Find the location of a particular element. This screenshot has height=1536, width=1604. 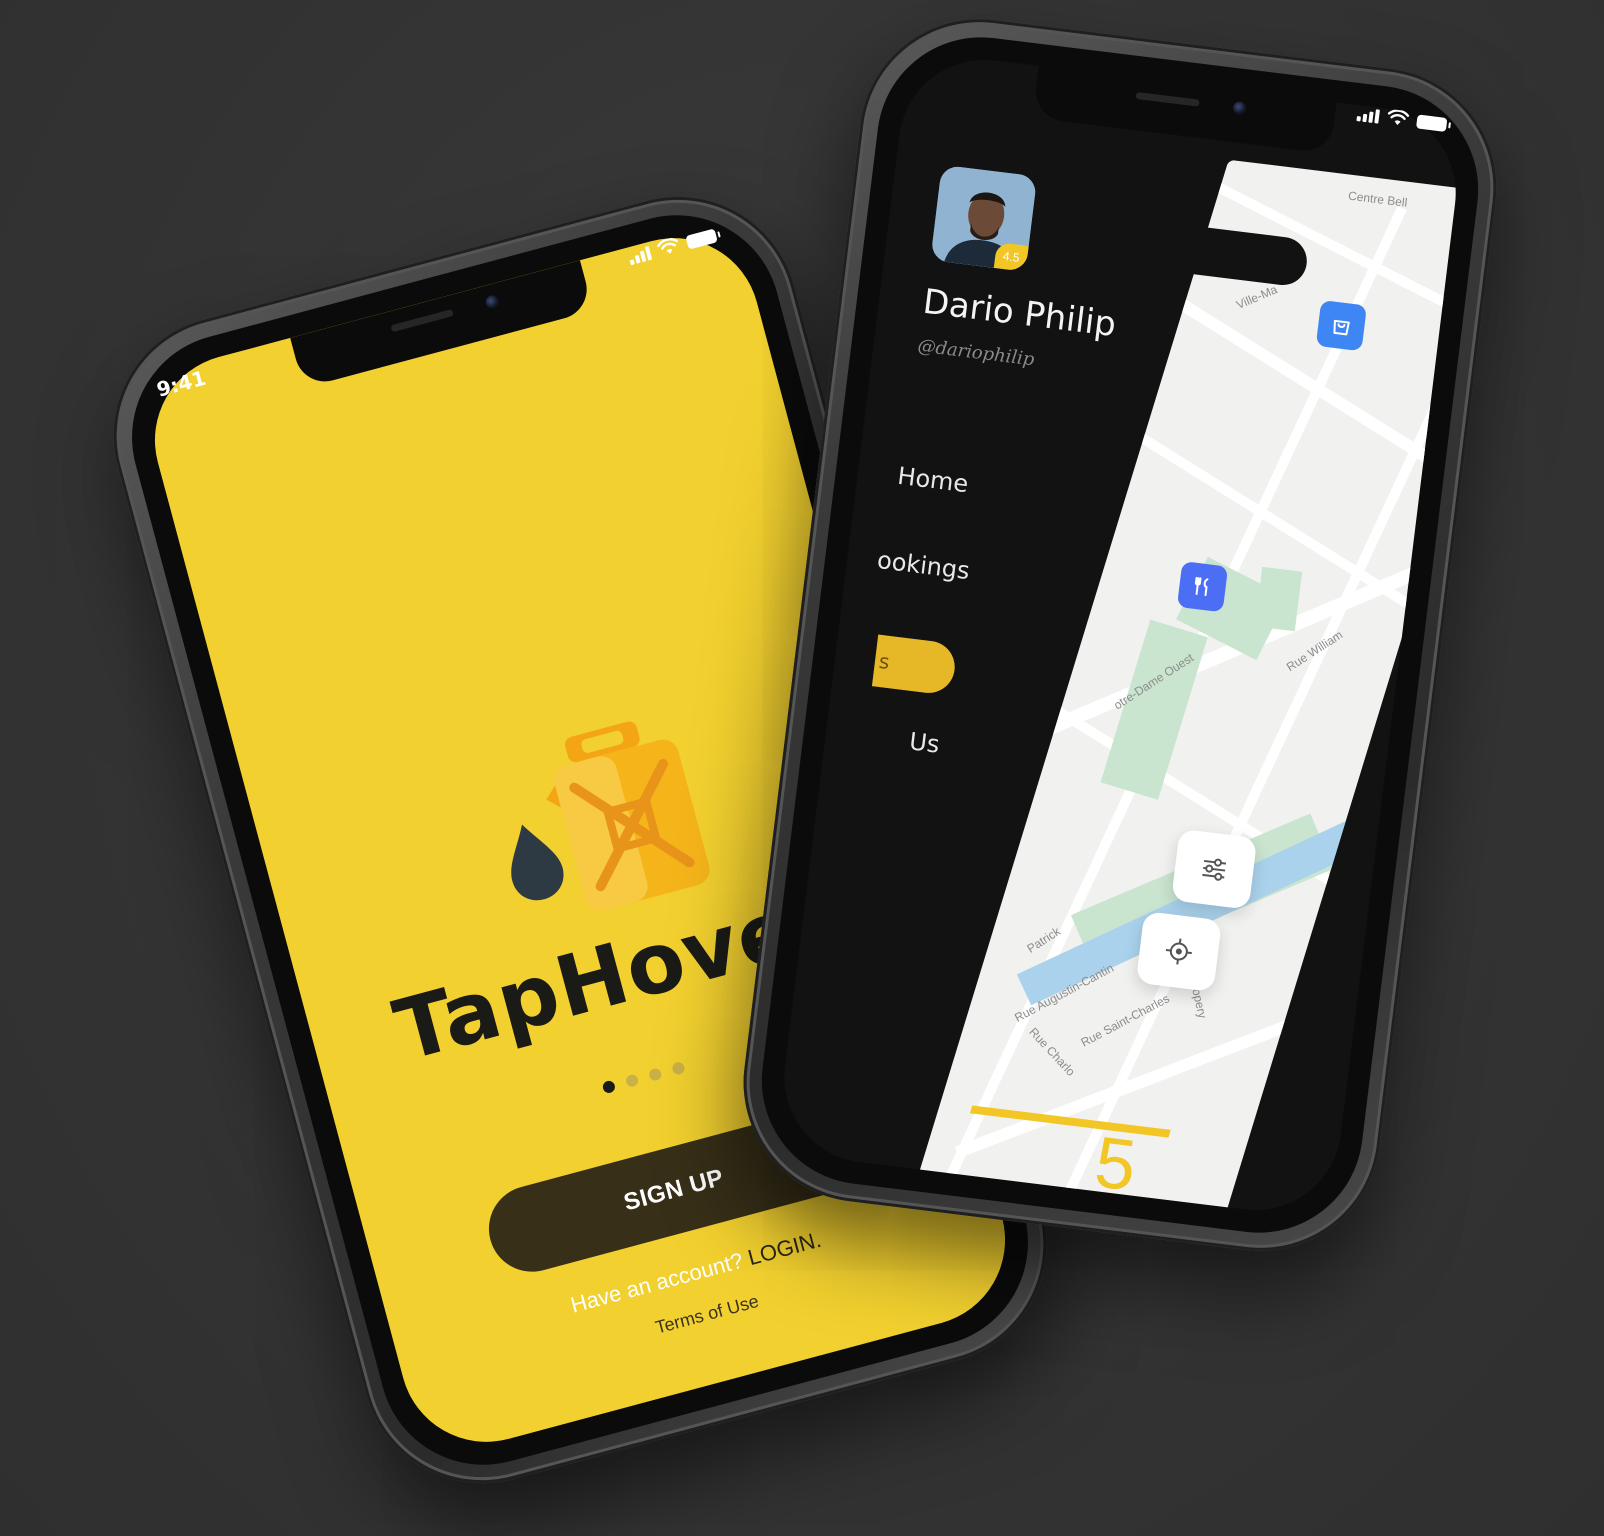

pager-dot-active is located at coordinates (609, 1087).